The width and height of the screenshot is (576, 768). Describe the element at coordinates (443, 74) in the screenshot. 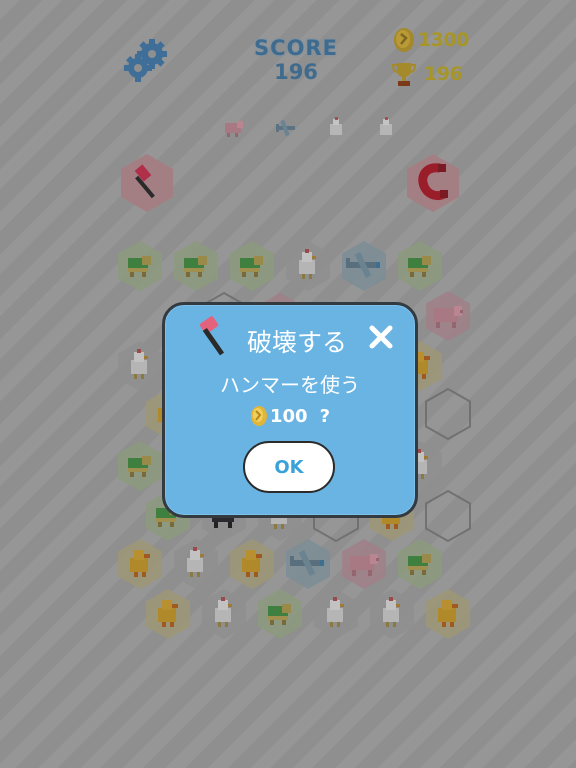

I see `best-value: 196` at that location.